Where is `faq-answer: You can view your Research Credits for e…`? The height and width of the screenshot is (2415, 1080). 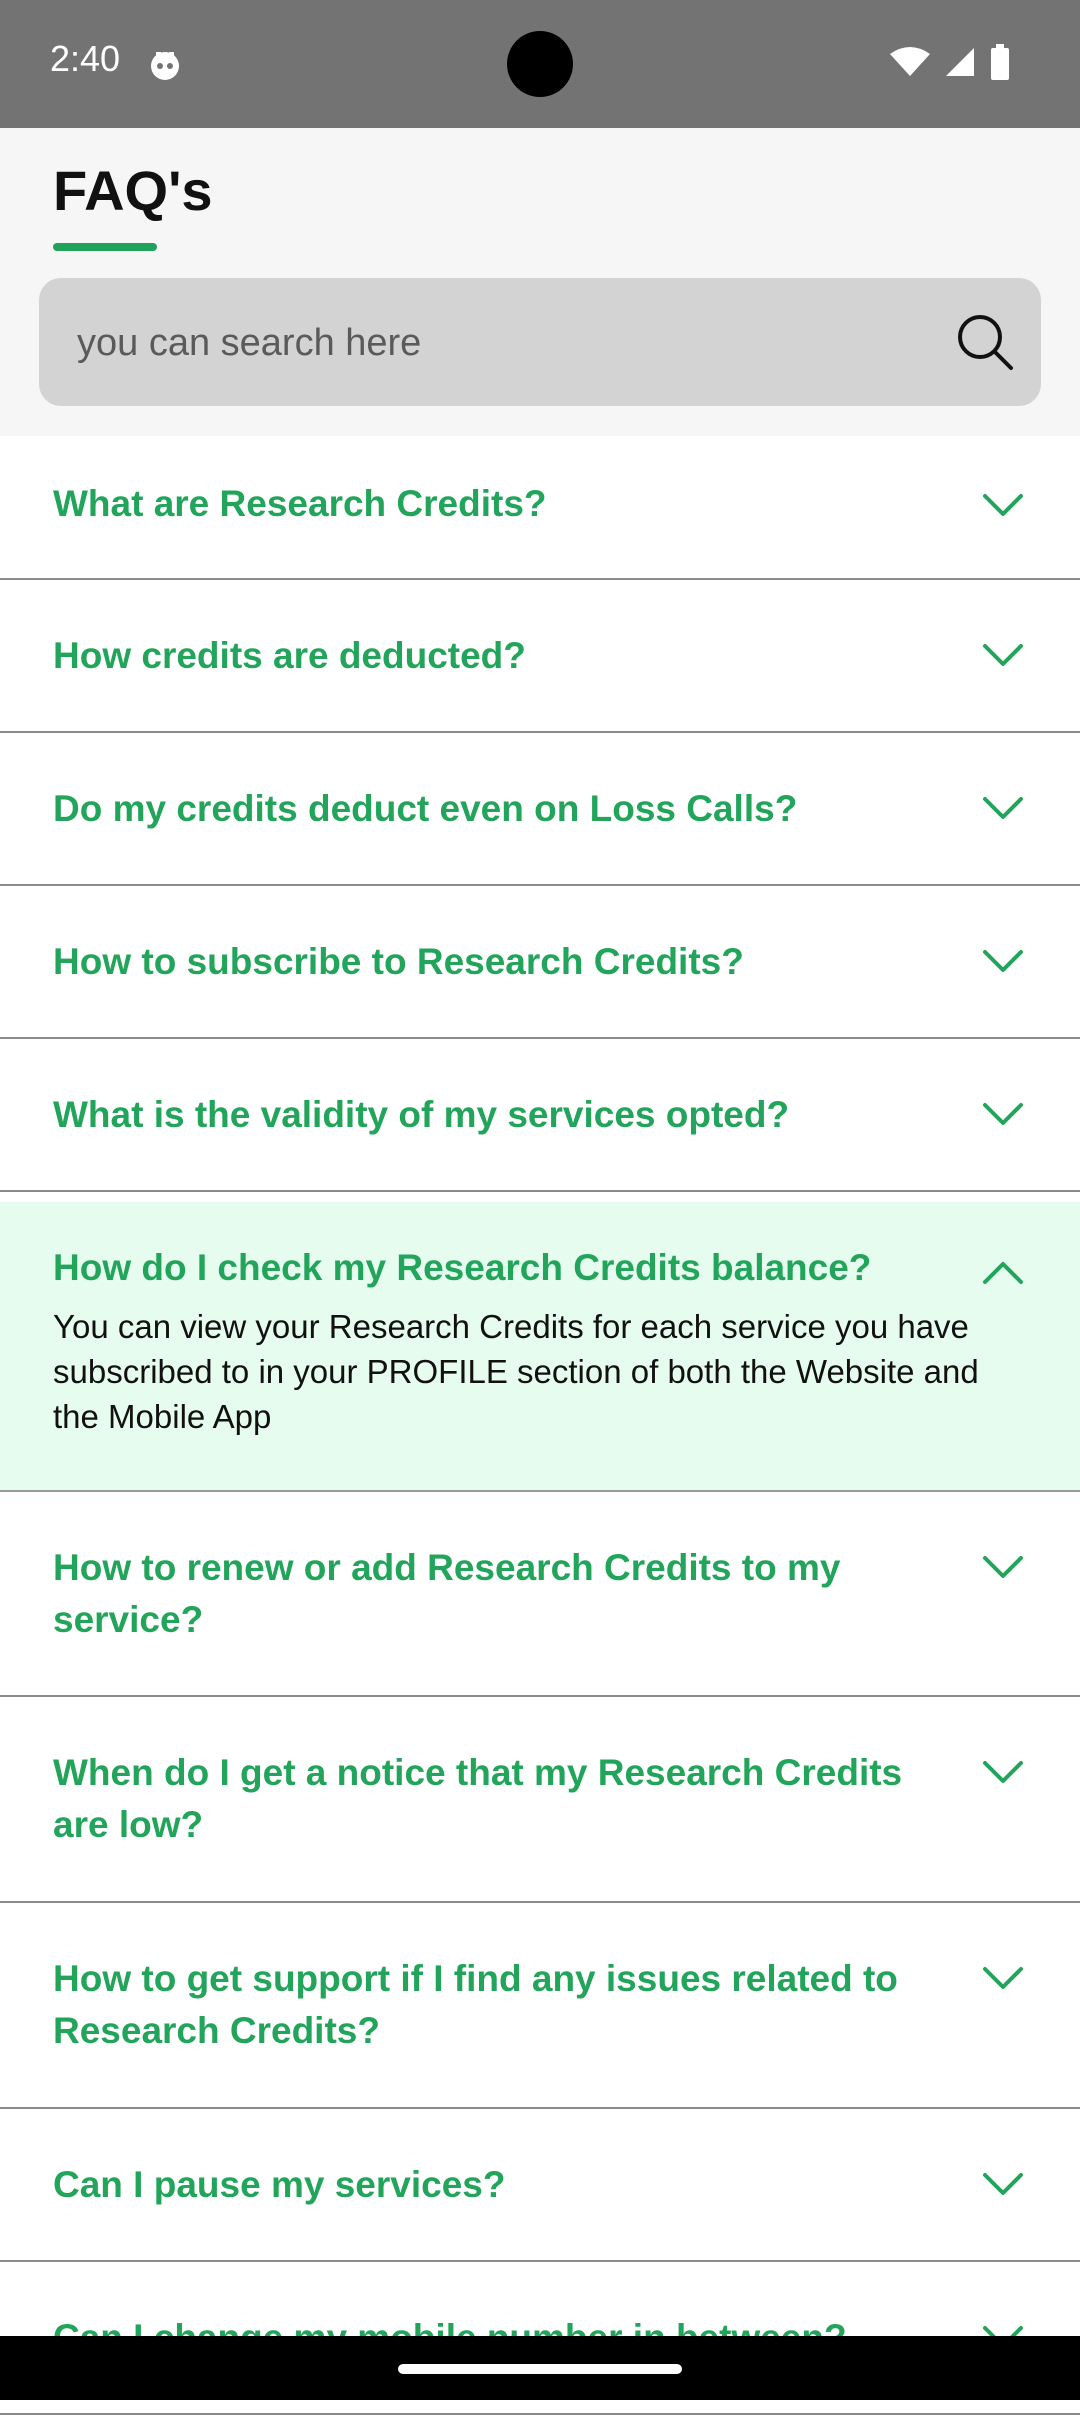 faq-answer: You can view your Research Credits for e… is located at coordinates (516, 1371).